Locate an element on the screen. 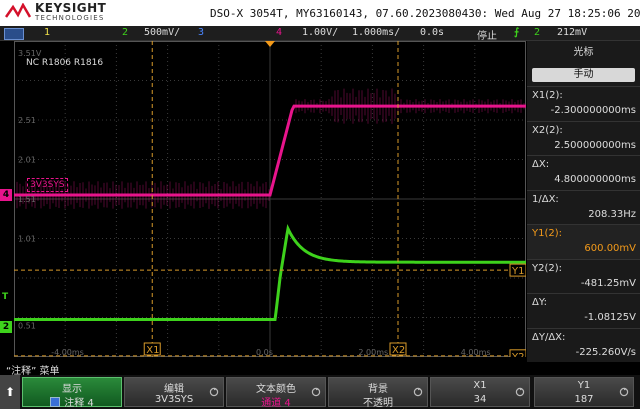 The height and width of the screenshot is (409, 640). run-stop-status: 停止 is located at coordinates (487, 36).